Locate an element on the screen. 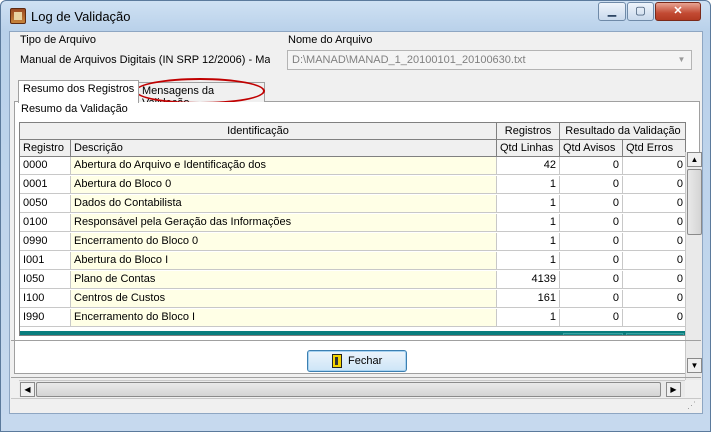 Image resolution: width=711 pixels, height=432 pixels. cell-descricao: Responsável pela Geração das Informações is located at coordinates (284, 223).